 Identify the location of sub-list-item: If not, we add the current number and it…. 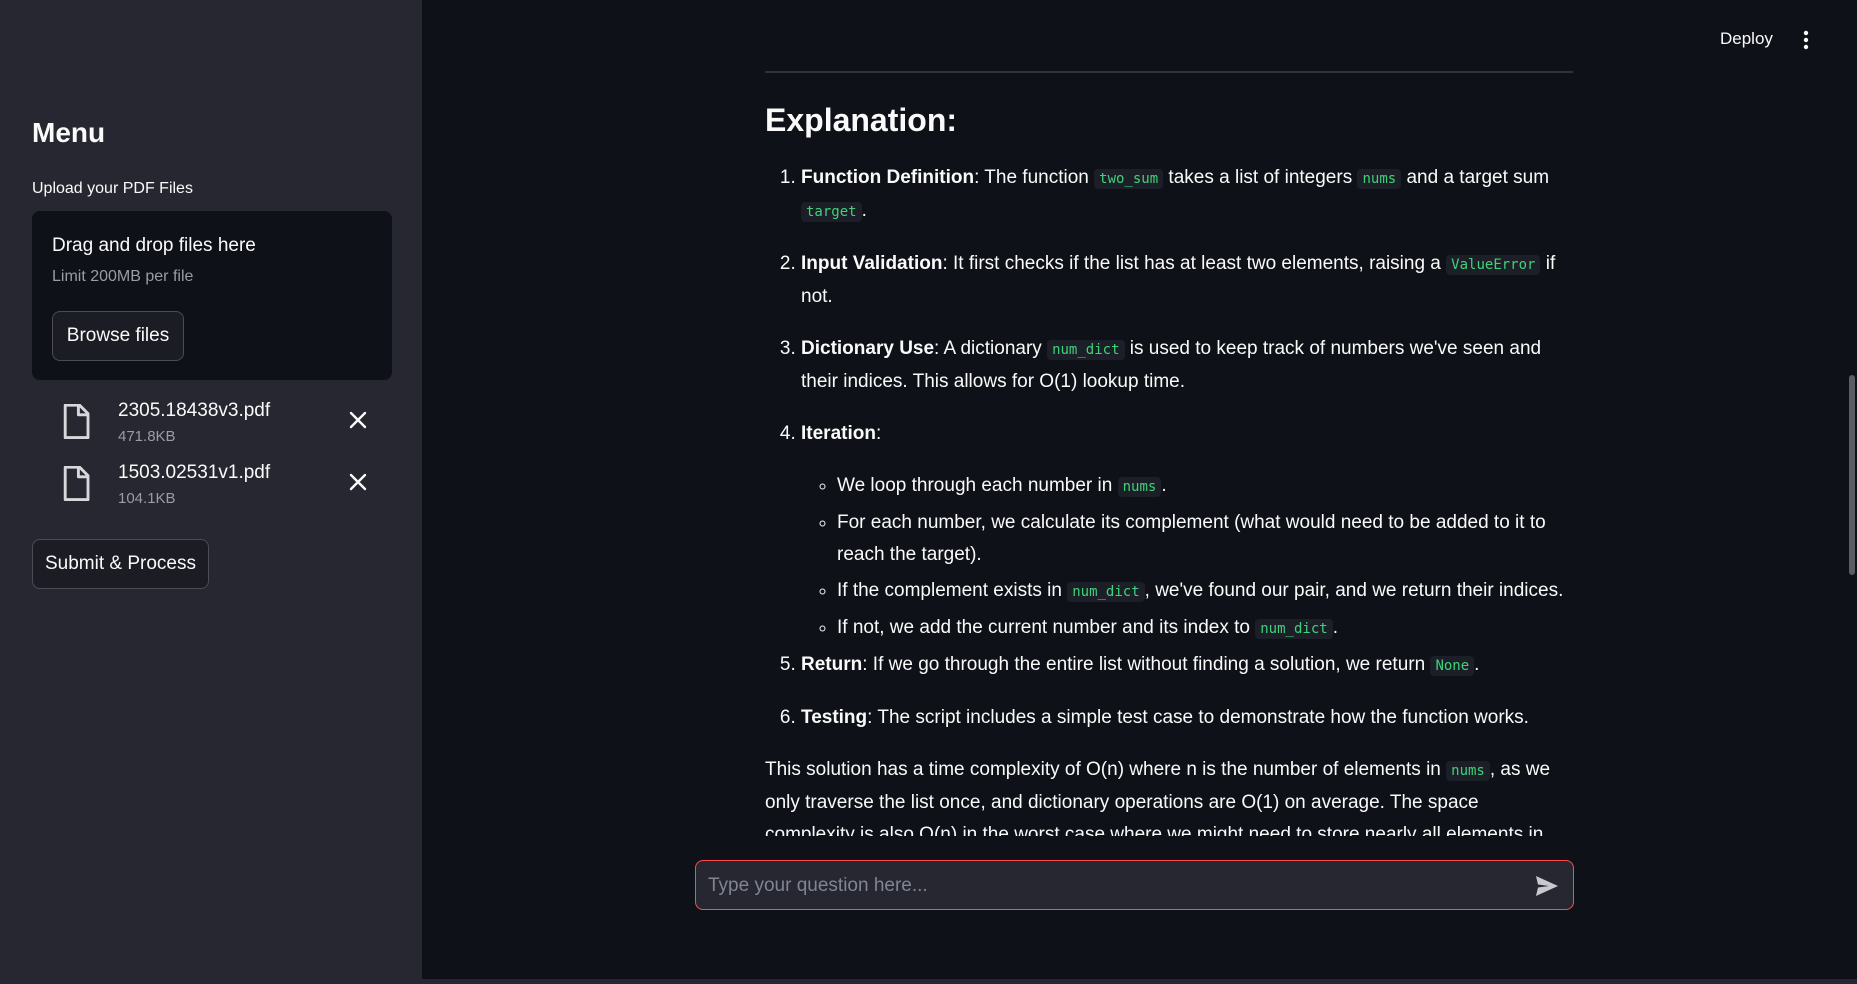
(1205, 628).